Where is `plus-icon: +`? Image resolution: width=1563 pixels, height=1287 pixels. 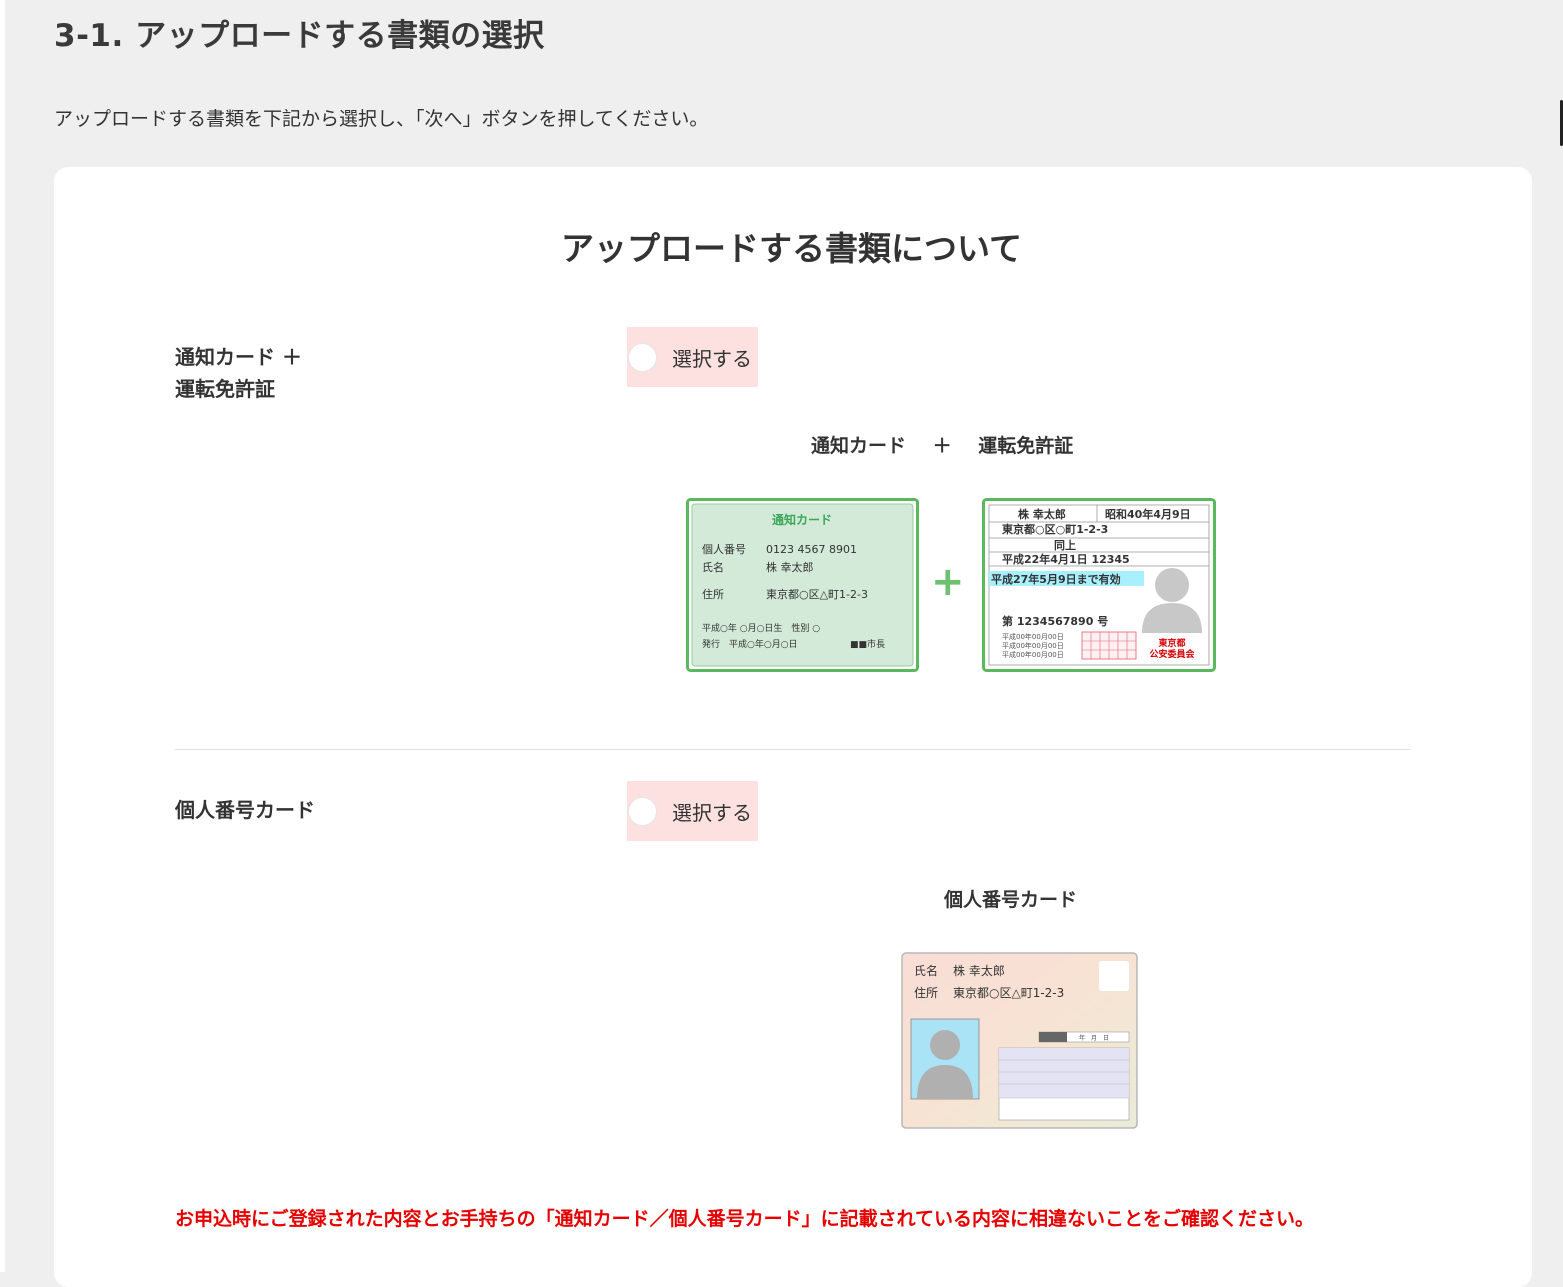
plus-icon: + is located at coordinates (948, 582).